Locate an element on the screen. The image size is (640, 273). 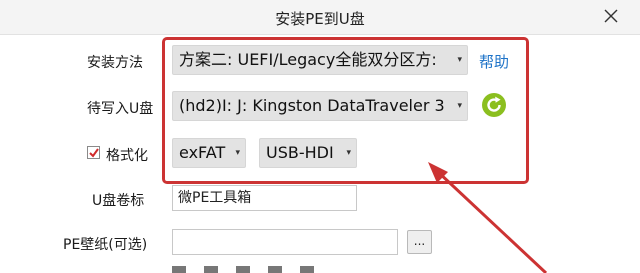
window-title: 安装PE到U盘 is located at coordinates (320, 19).